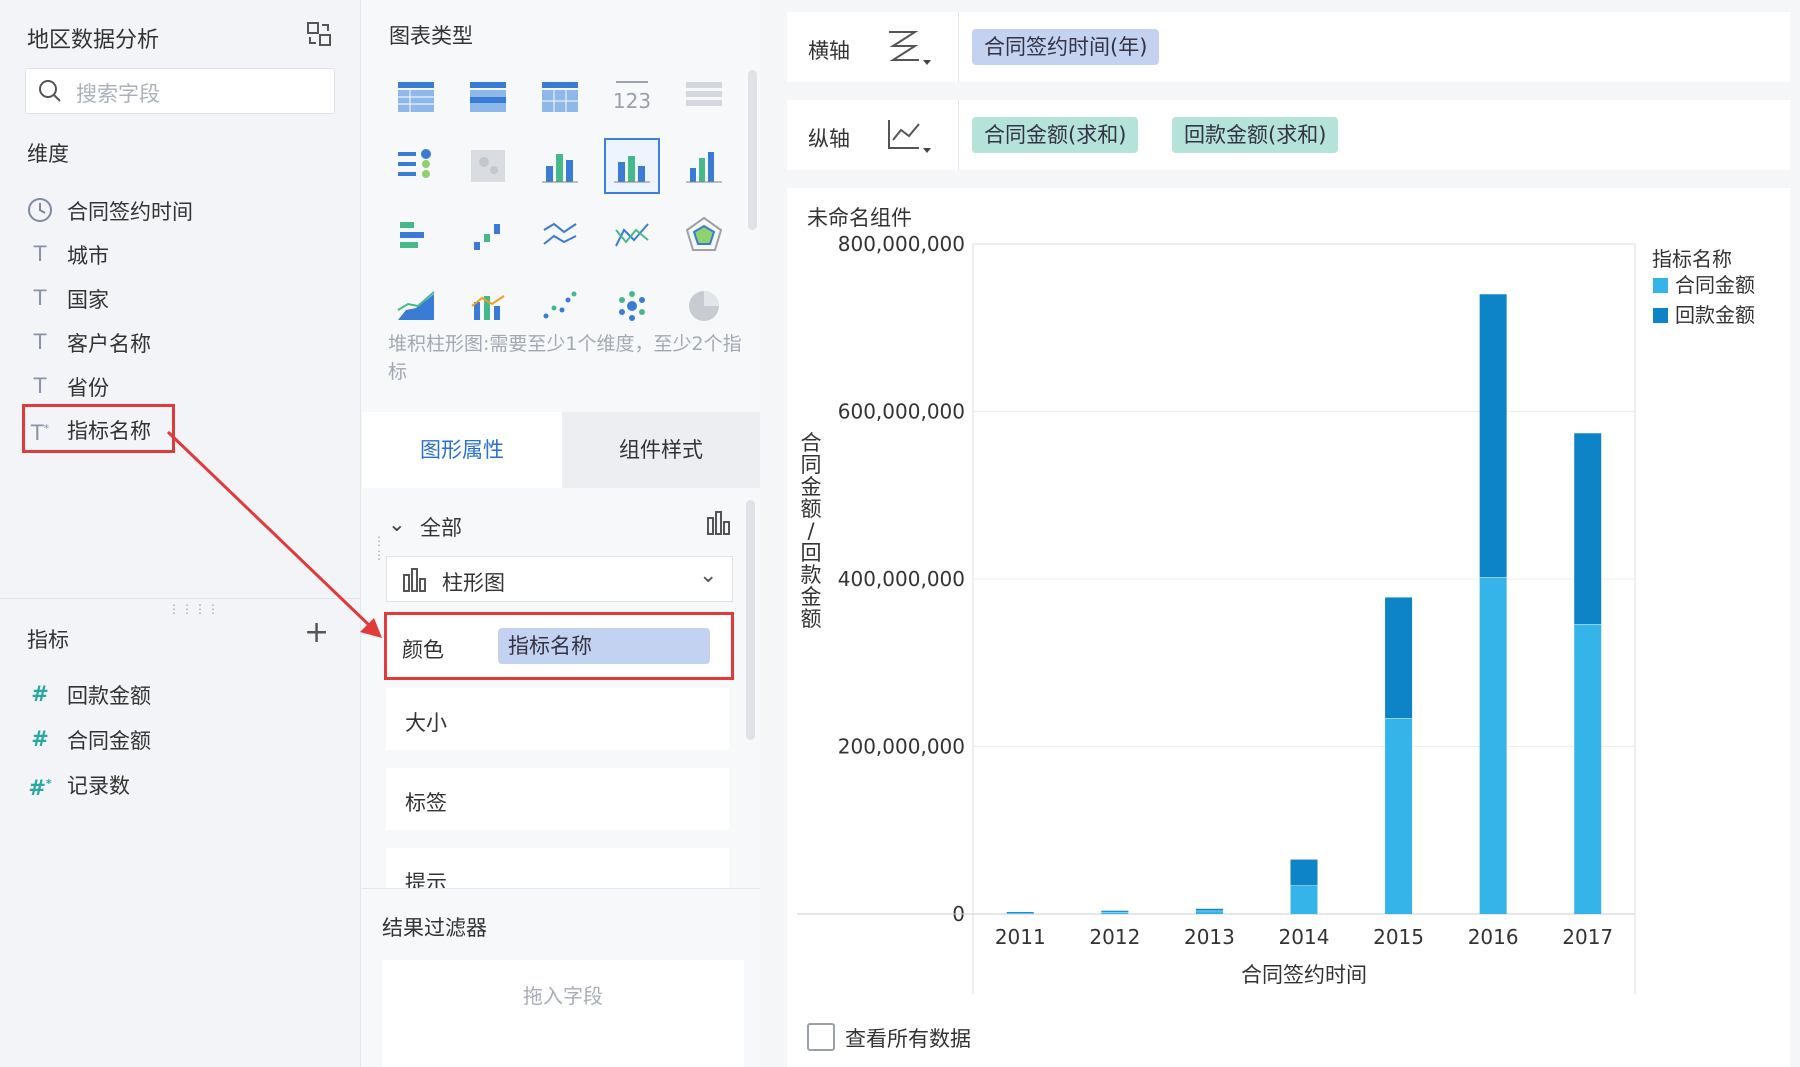 The width and height of the screenshot is (1800, 1067). What do you see at coordinates (704, 236) in the screenshot?
I see `radar-chart-icon` at bounding box center [704, 236].